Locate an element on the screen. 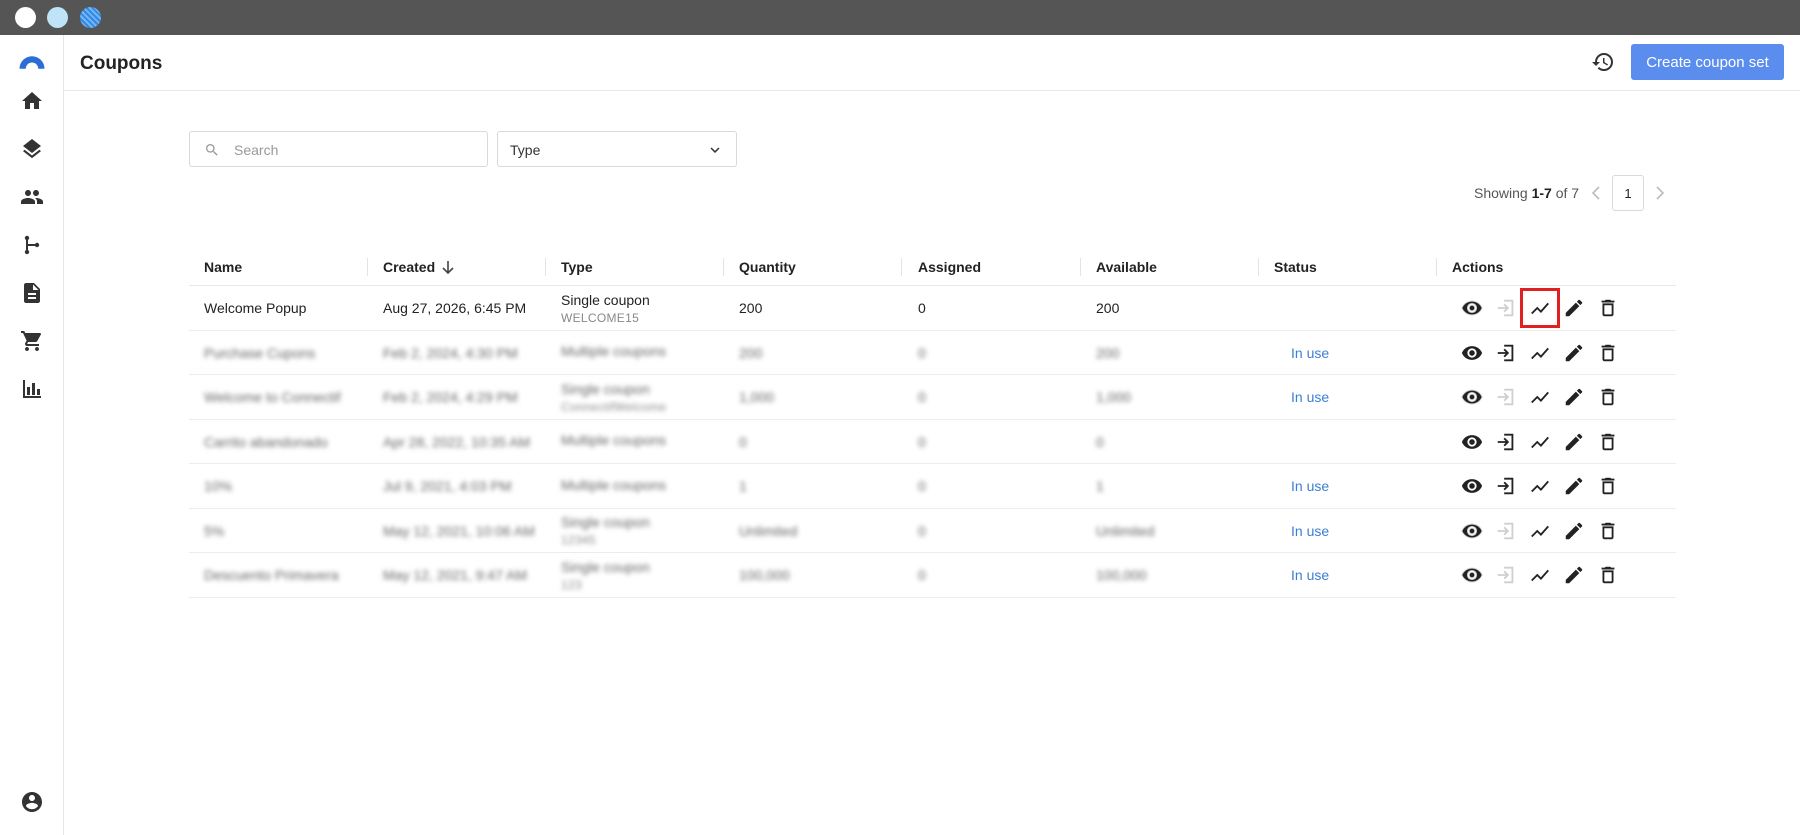 The image size is (1800, 835). available: 200 is located at coordinates (1108, 308).